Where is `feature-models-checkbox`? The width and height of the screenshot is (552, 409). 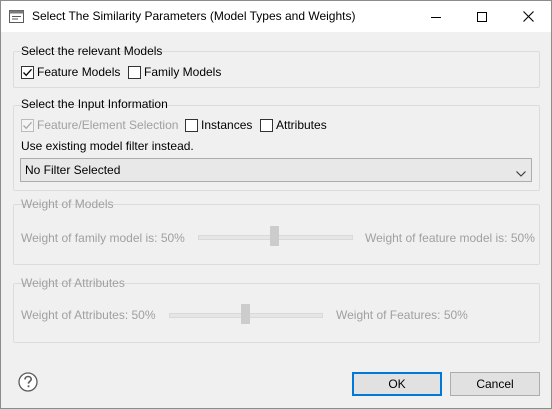 feature-models-checkbox is located at coordinates (27, 72).